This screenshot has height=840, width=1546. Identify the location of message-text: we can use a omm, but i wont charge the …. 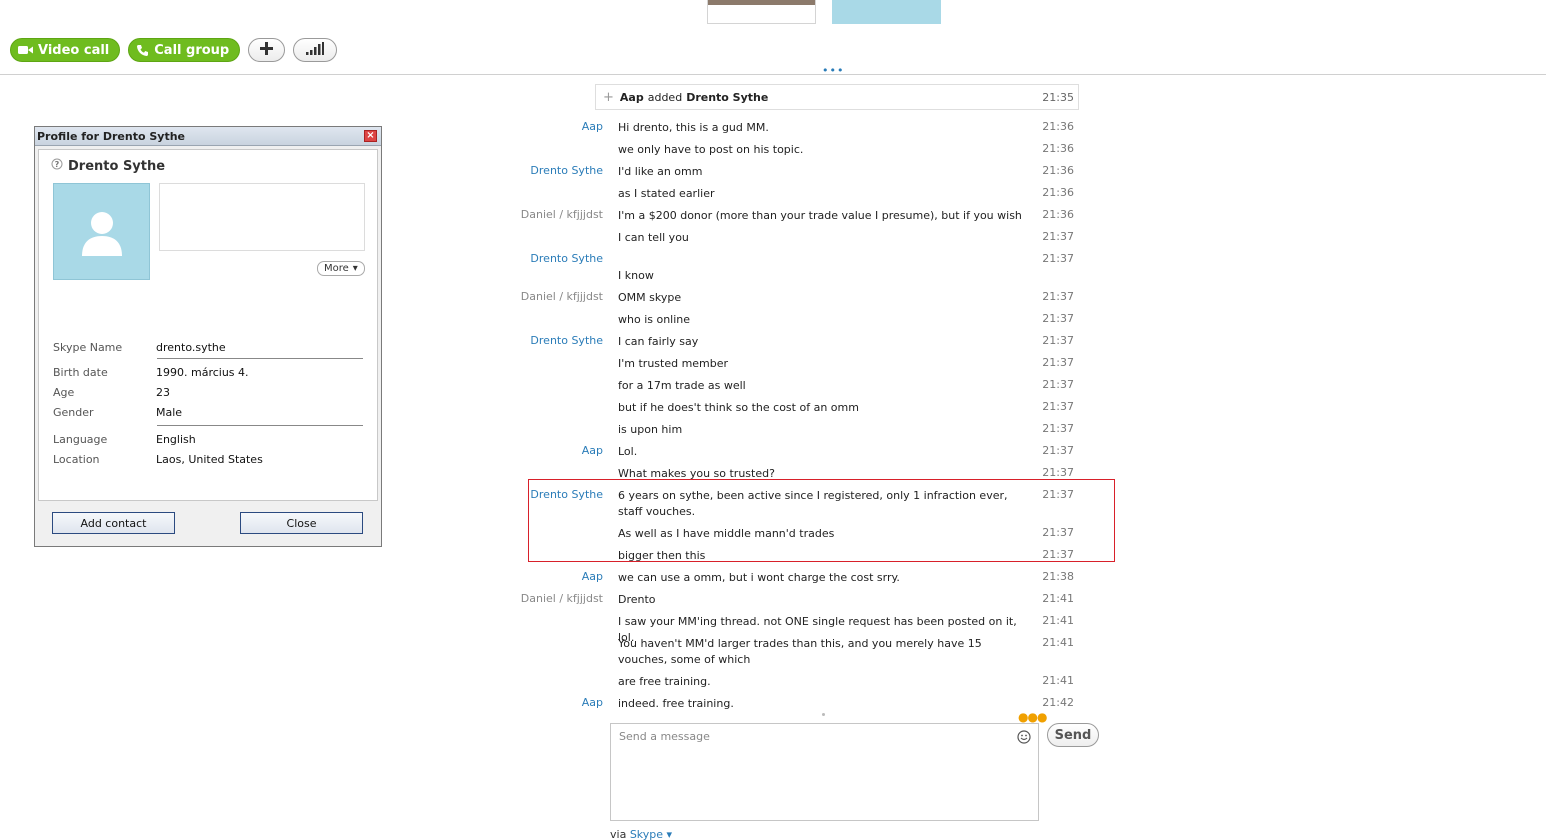
(759, 577).